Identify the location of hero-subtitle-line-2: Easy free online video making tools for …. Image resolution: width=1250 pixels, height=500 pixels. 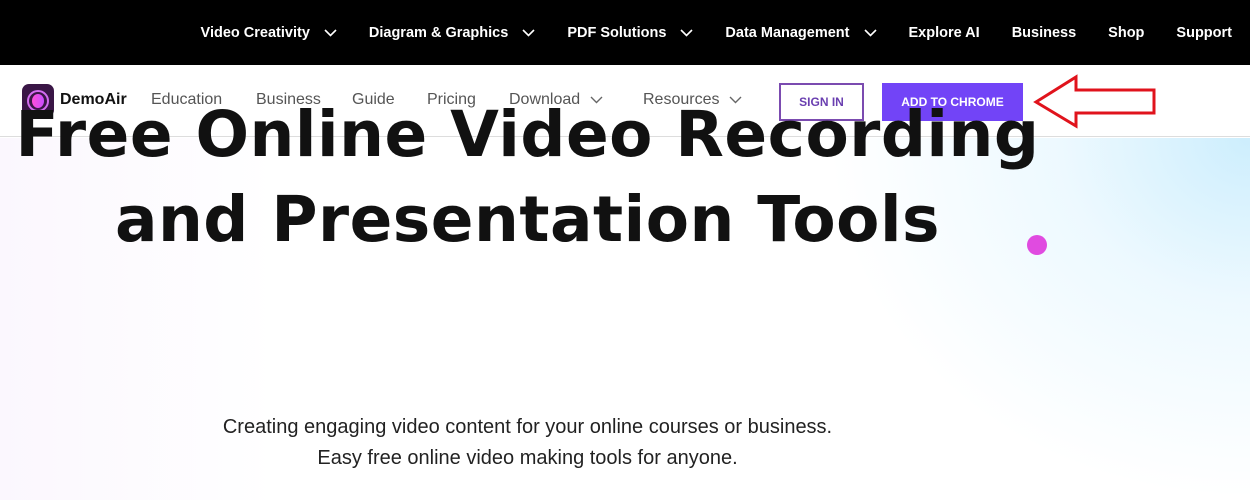
(527, 458).